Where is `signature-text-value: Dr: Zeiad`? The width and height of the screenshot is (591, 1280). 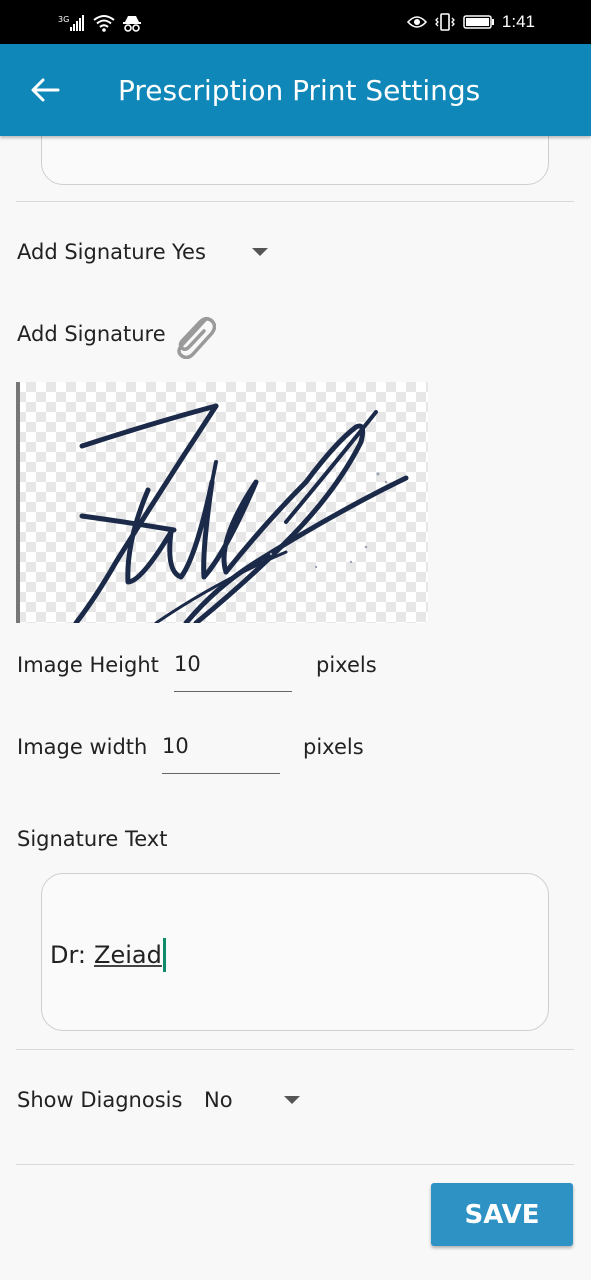
signature-text-value: Dr: Zeiad is located at coordinates (108, 955).